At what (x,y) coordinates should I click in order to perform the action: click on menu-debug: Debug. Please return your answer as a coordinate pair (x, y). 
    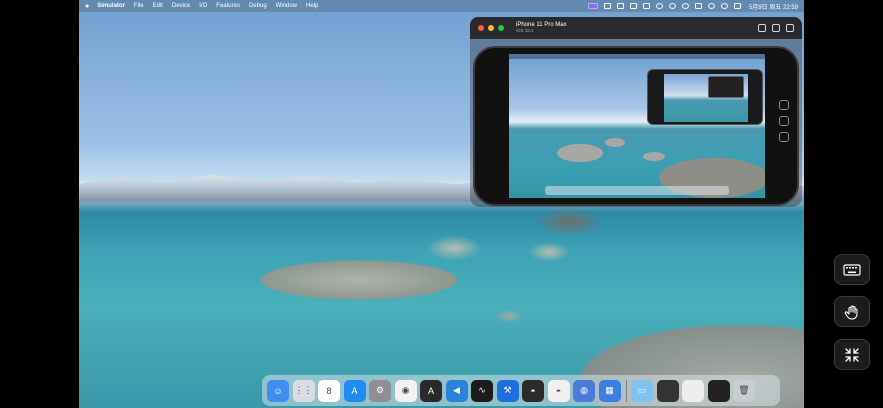
    Looking at the image, I should click on (258, 6).